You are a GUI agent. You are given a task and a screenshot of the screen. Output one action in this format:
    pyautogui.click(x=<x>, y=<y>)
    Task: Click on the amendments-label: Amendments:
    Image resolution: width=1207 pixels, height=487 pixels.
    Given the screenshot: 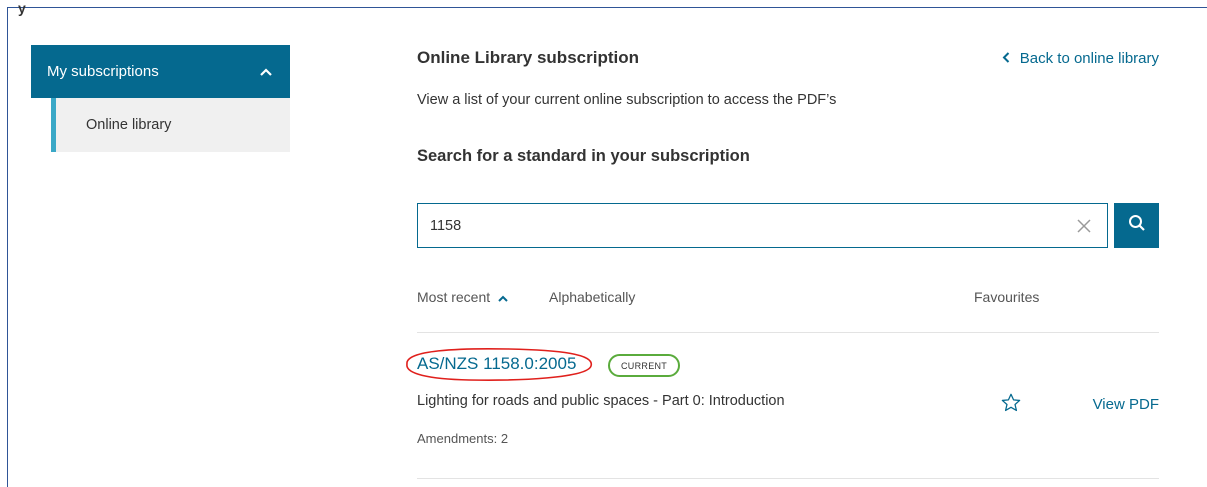 What is the action you would take?
    pyautogui.click(x=457, y=438)
    